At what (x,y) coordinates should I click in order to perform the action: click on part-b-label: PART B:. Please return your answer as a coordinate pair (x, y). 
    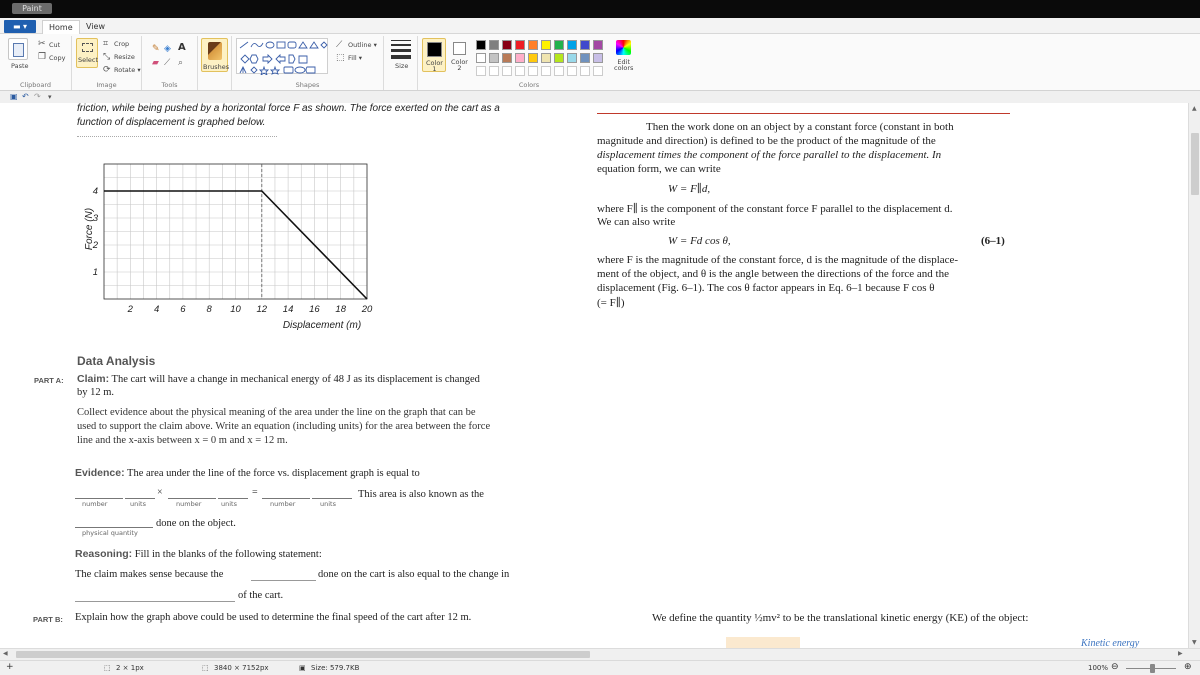
    Looking at the image, I should click on (48, 619).